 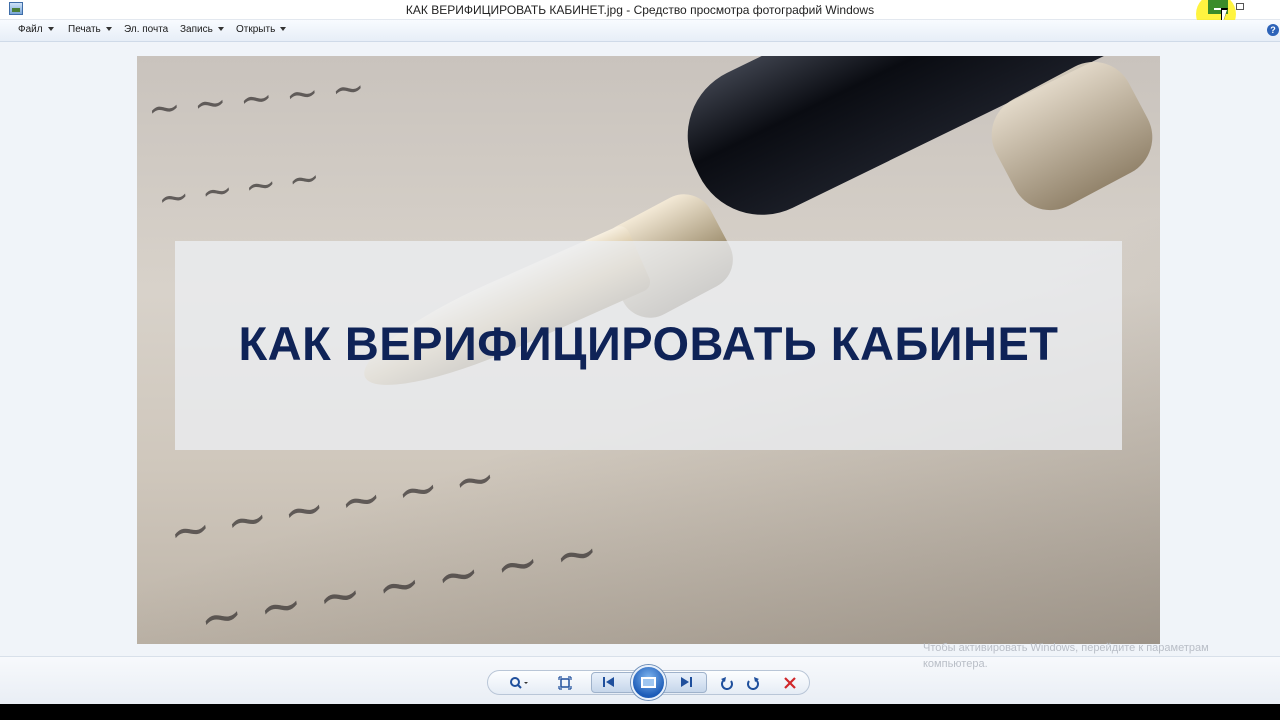 I want to click on menu-email: Эл. почта, so click(x=146, y=29).